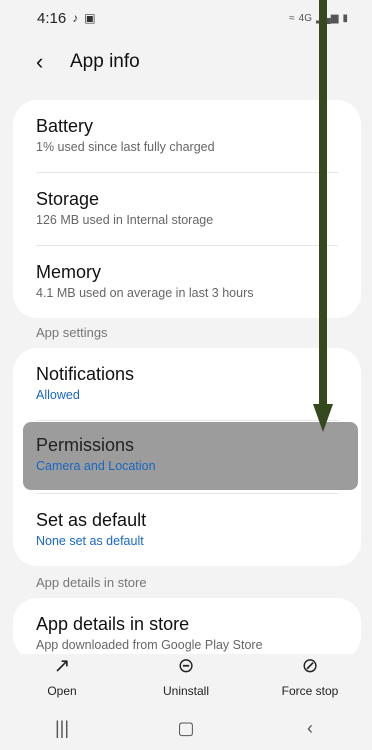 The width and height of the screenshot is (372, 750). What do you see at coordinates (310, 666) in the screenshot?
I see `force-stop-icon: ⊘` at bounding box center [310, 666].